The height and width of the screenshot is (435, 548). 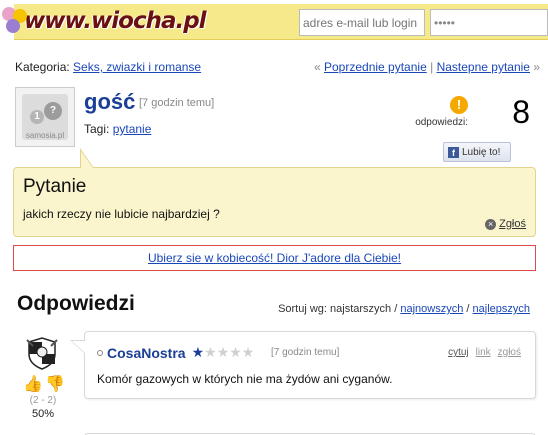 What do you see at coordinates (441, 122) in the screenshot?
I see `answers-label: odpowiedzi:` at bounding box center [441, 122].